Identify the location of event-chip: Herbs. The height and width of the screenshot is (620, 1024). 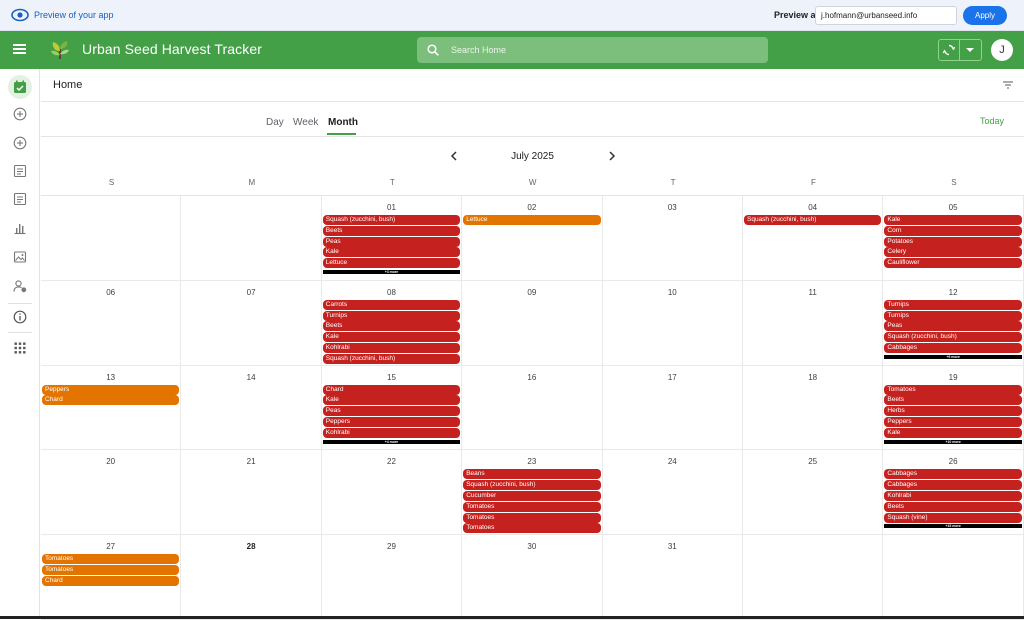
(953, 411).